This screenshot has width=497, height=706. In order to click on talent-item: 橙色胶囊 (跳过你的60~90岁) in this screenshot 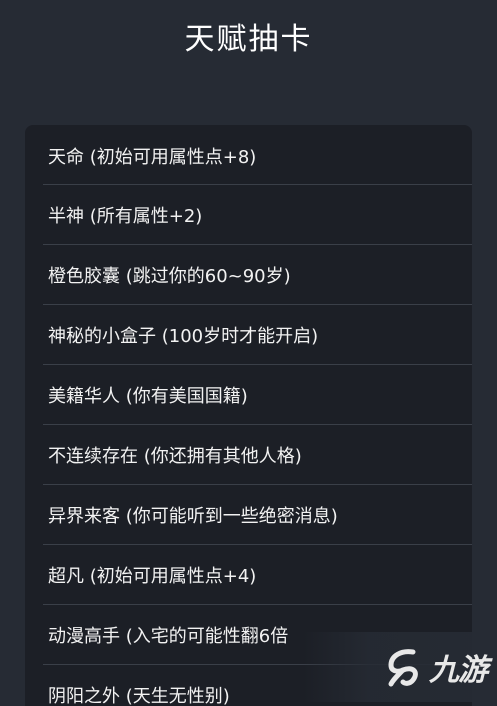, I will do `click(248, 275)`.